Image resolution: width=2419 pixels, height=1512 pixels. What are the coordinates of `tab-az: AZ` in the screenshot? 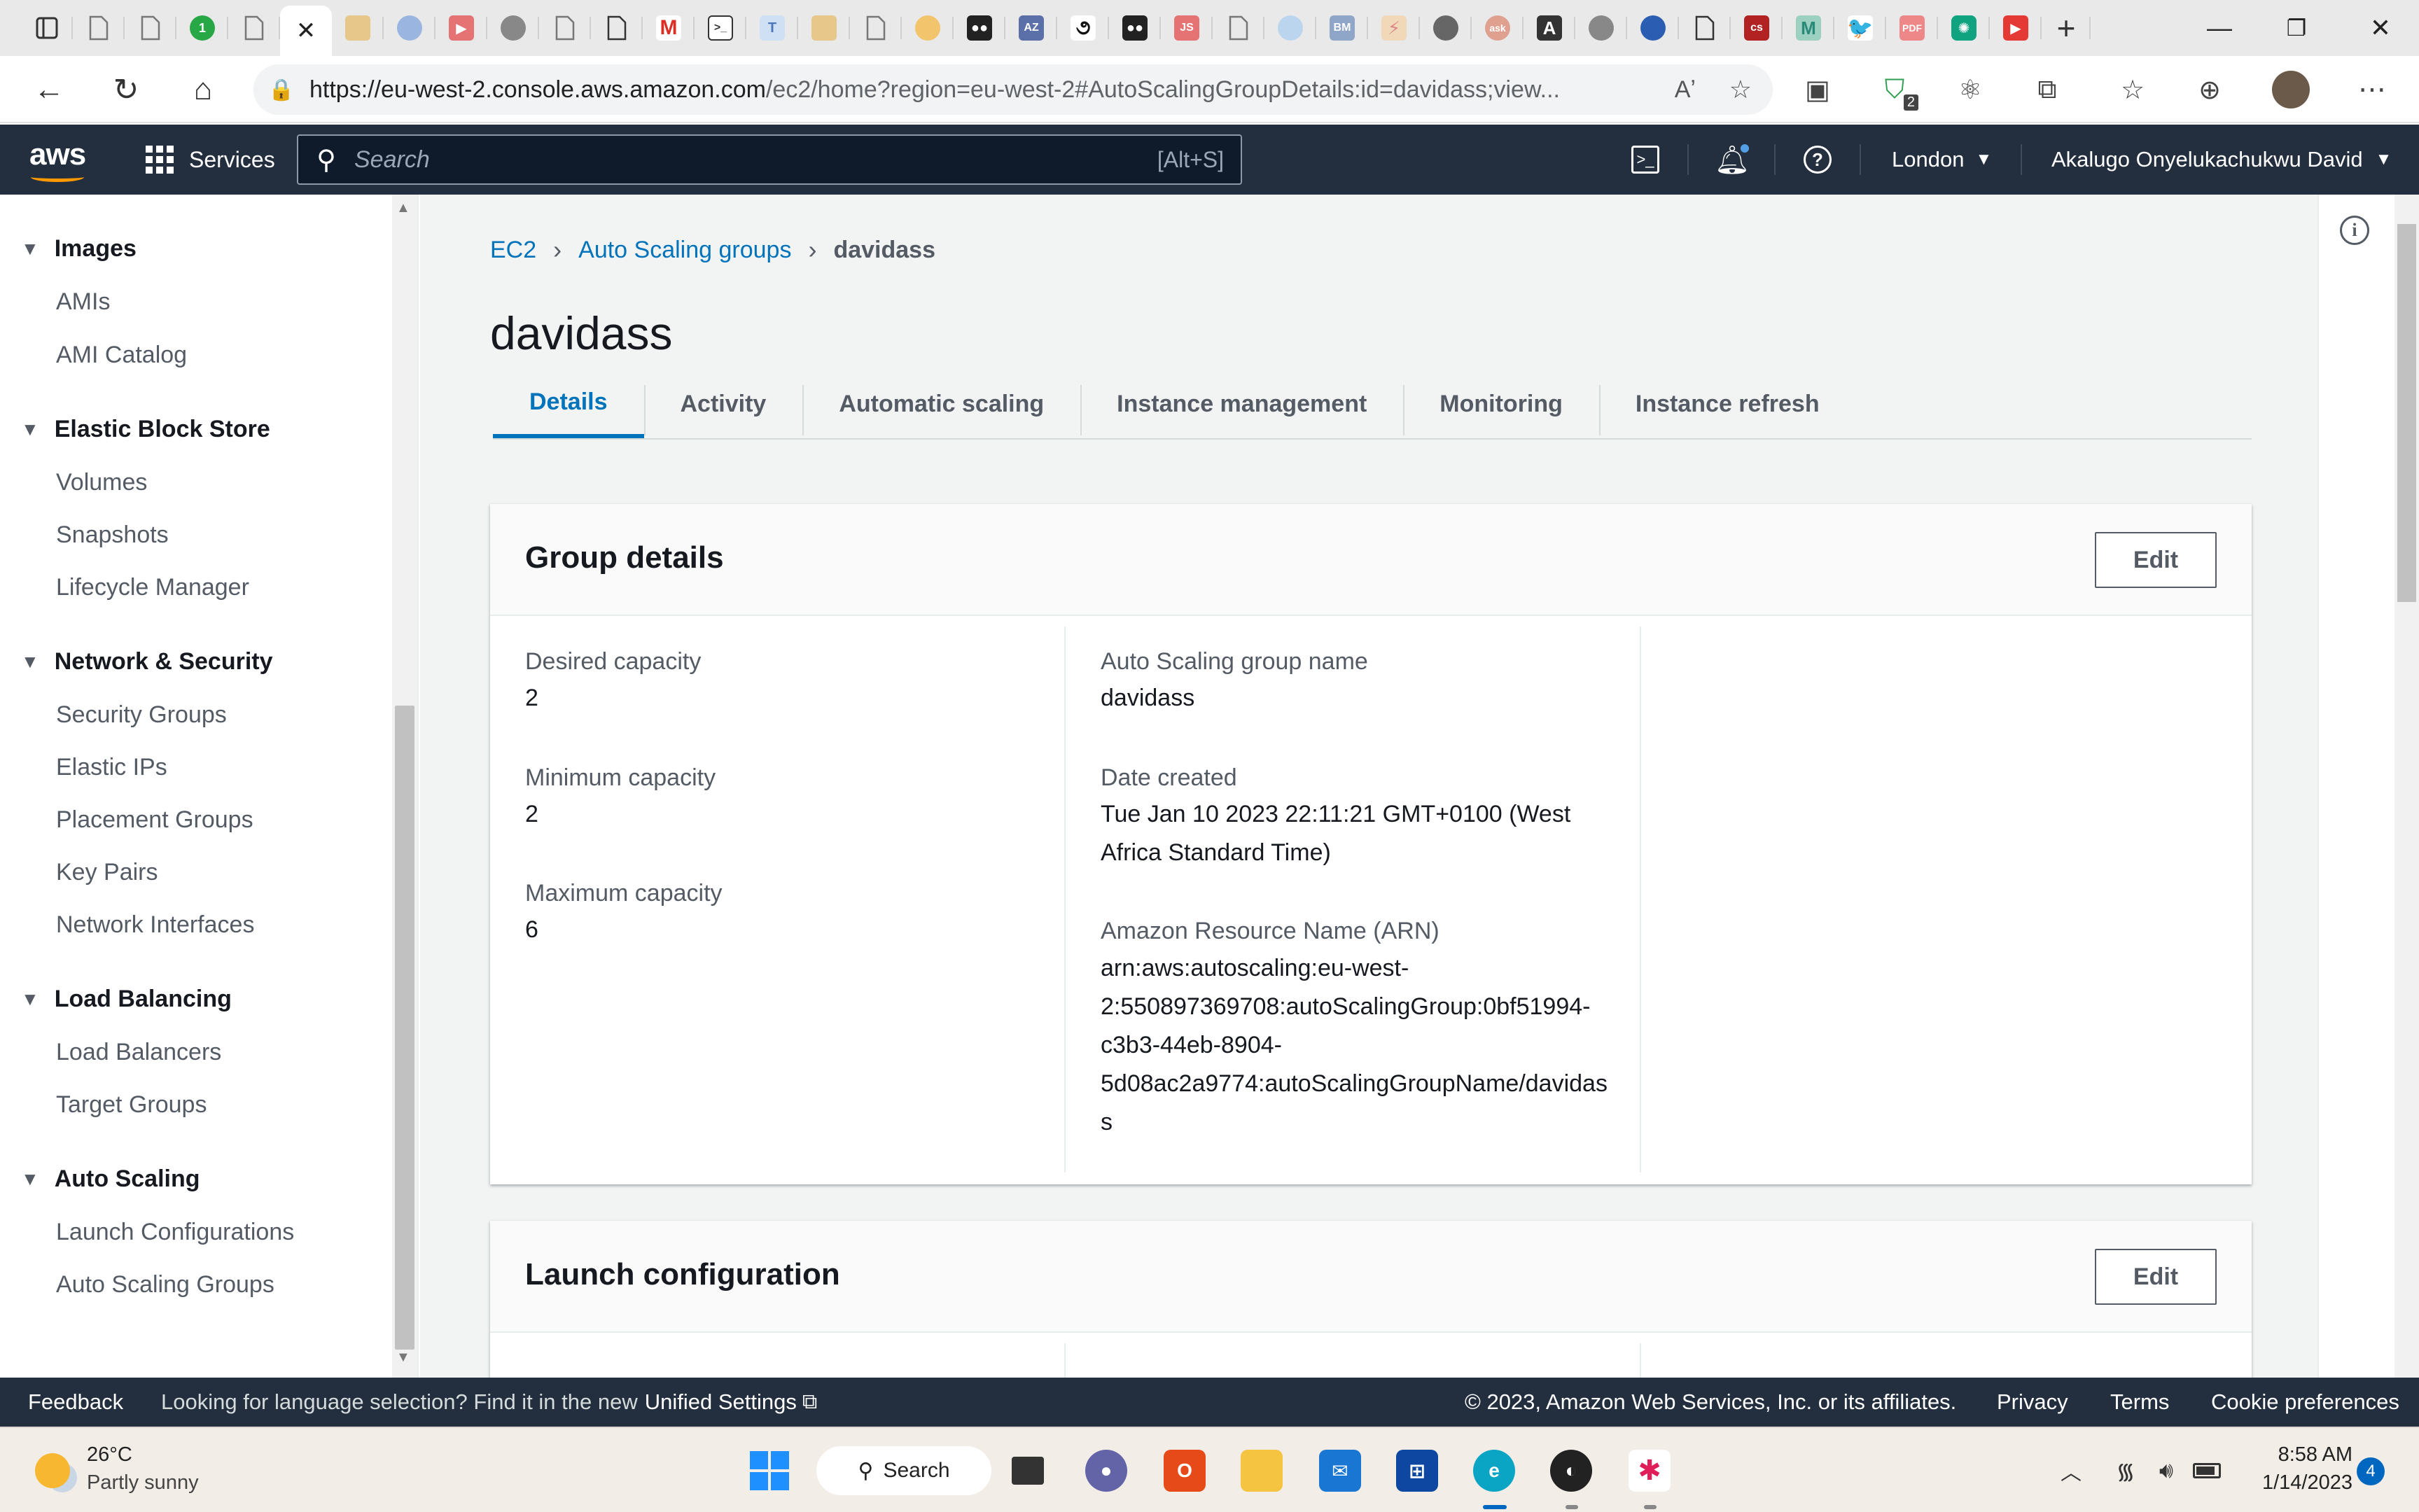 It's located at (1031, 28).